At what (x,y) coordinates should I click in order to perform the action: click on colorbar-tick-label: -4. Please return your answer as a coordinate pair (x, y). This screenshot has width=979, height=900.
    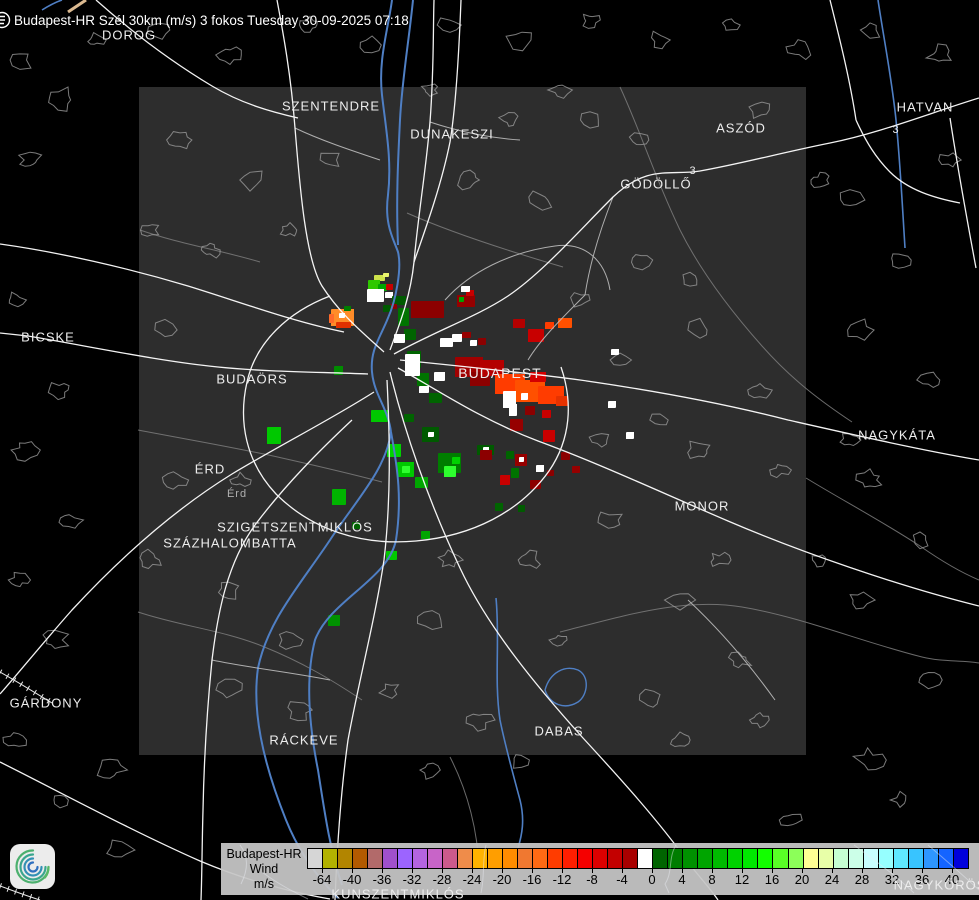
    Looking at the image, I should click on (622, 879).